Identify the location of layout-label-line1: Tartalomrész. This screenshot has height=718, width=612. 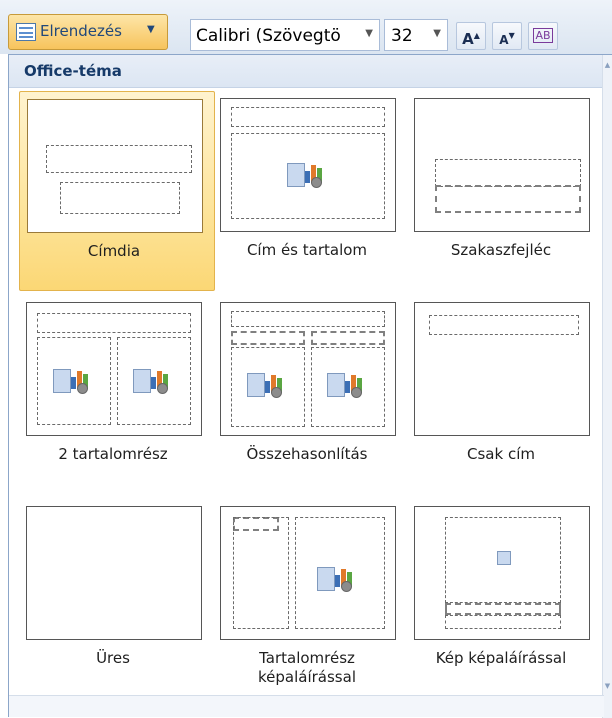
(307, 658).